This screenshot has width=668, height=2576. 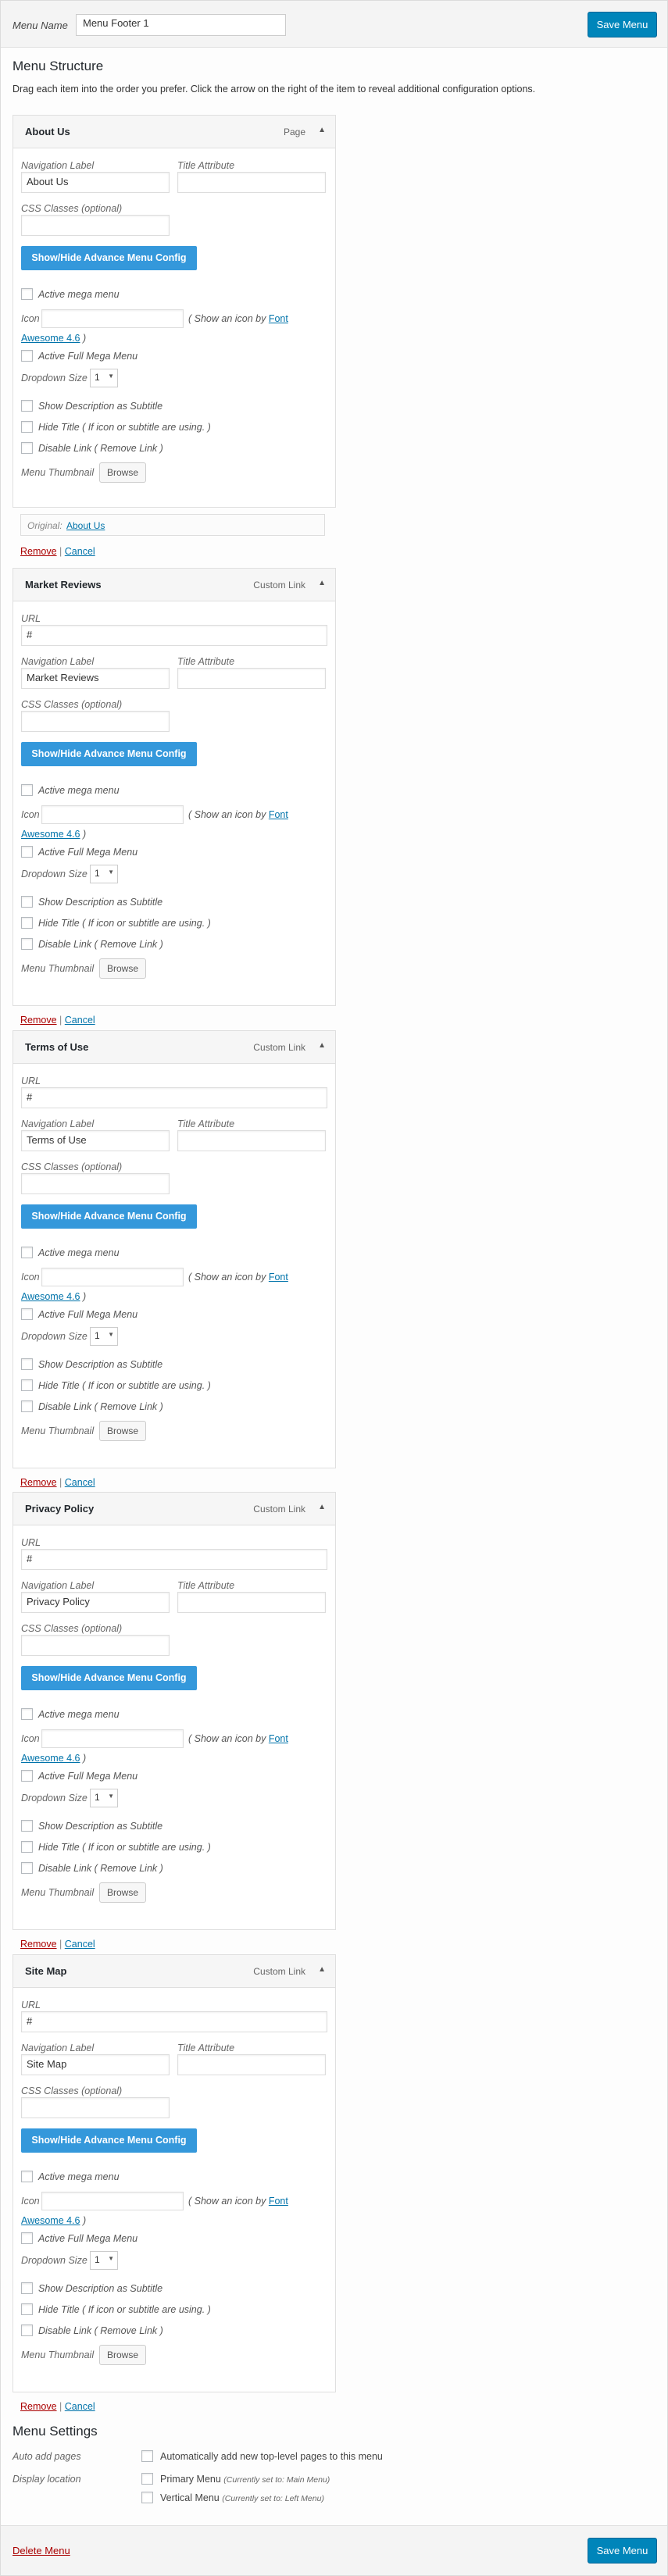 What do you see at coordinates (622, 24) in the screenshot?
I see `save-menu-button-top: Save Menu` at bounding box center [622, 24].